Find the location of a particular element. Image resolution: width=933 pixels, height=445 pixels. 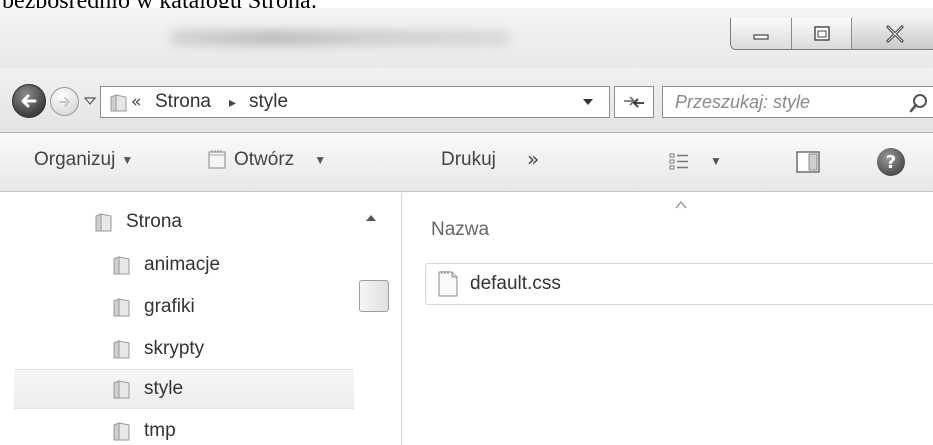

scroll-up-button is located at coordinates (371, 218).